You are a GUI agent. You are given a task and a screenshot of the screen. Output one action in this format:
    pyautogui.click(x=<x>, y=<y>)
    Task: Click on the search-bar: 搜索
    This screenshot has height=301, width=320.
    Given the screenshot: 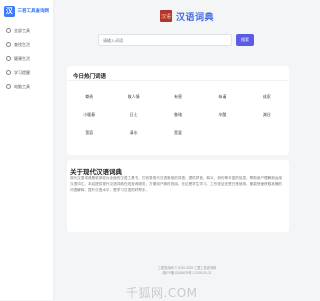 What is the action you would take?
    pyautogui.click(x=176, y=40)
    